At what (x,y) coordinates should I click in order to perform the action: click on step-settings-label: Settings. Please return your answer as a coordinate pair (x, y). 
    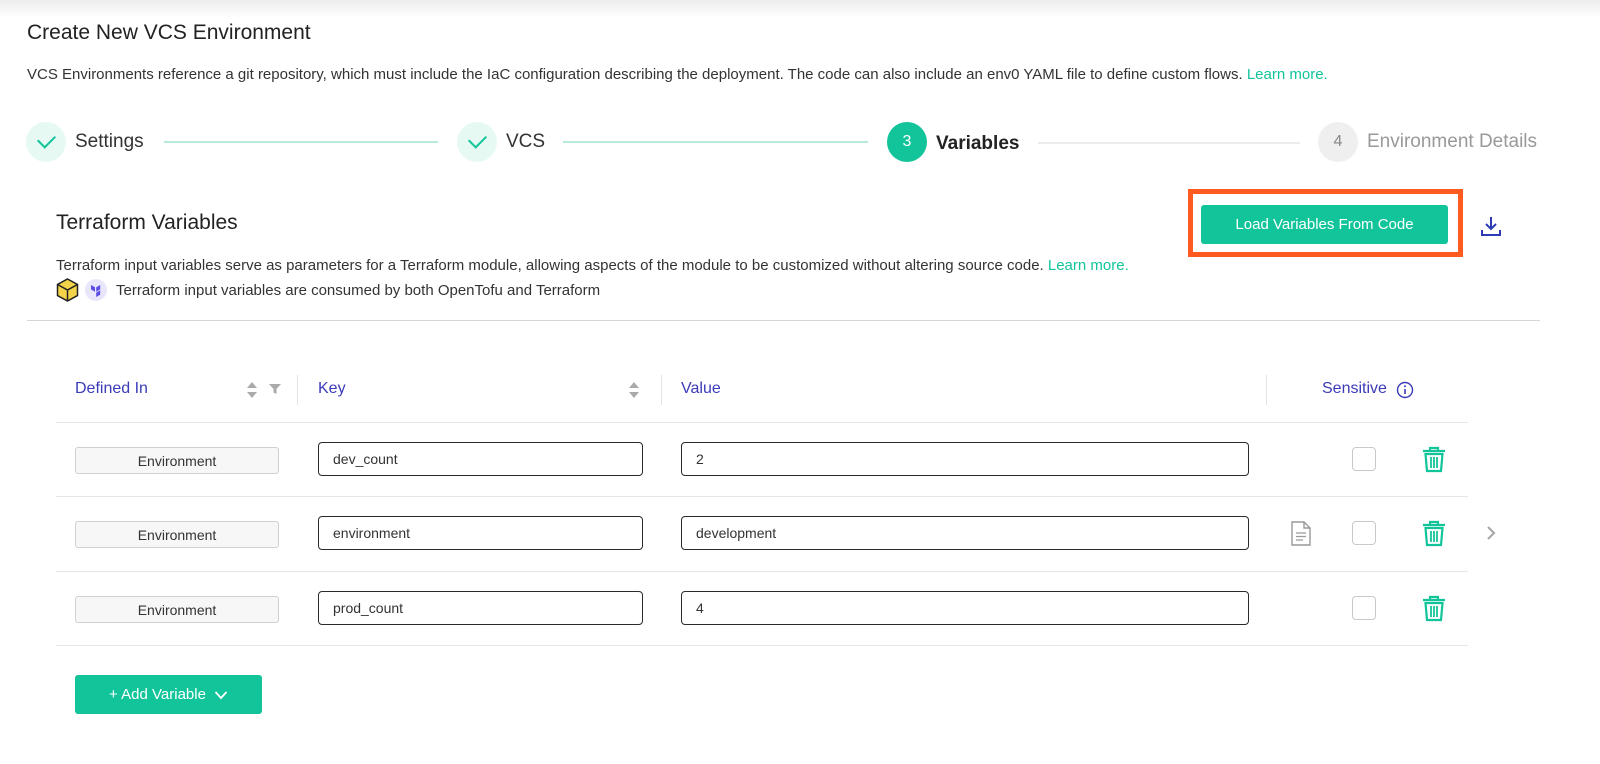
    Looking at the image, I should click on (109, 142).